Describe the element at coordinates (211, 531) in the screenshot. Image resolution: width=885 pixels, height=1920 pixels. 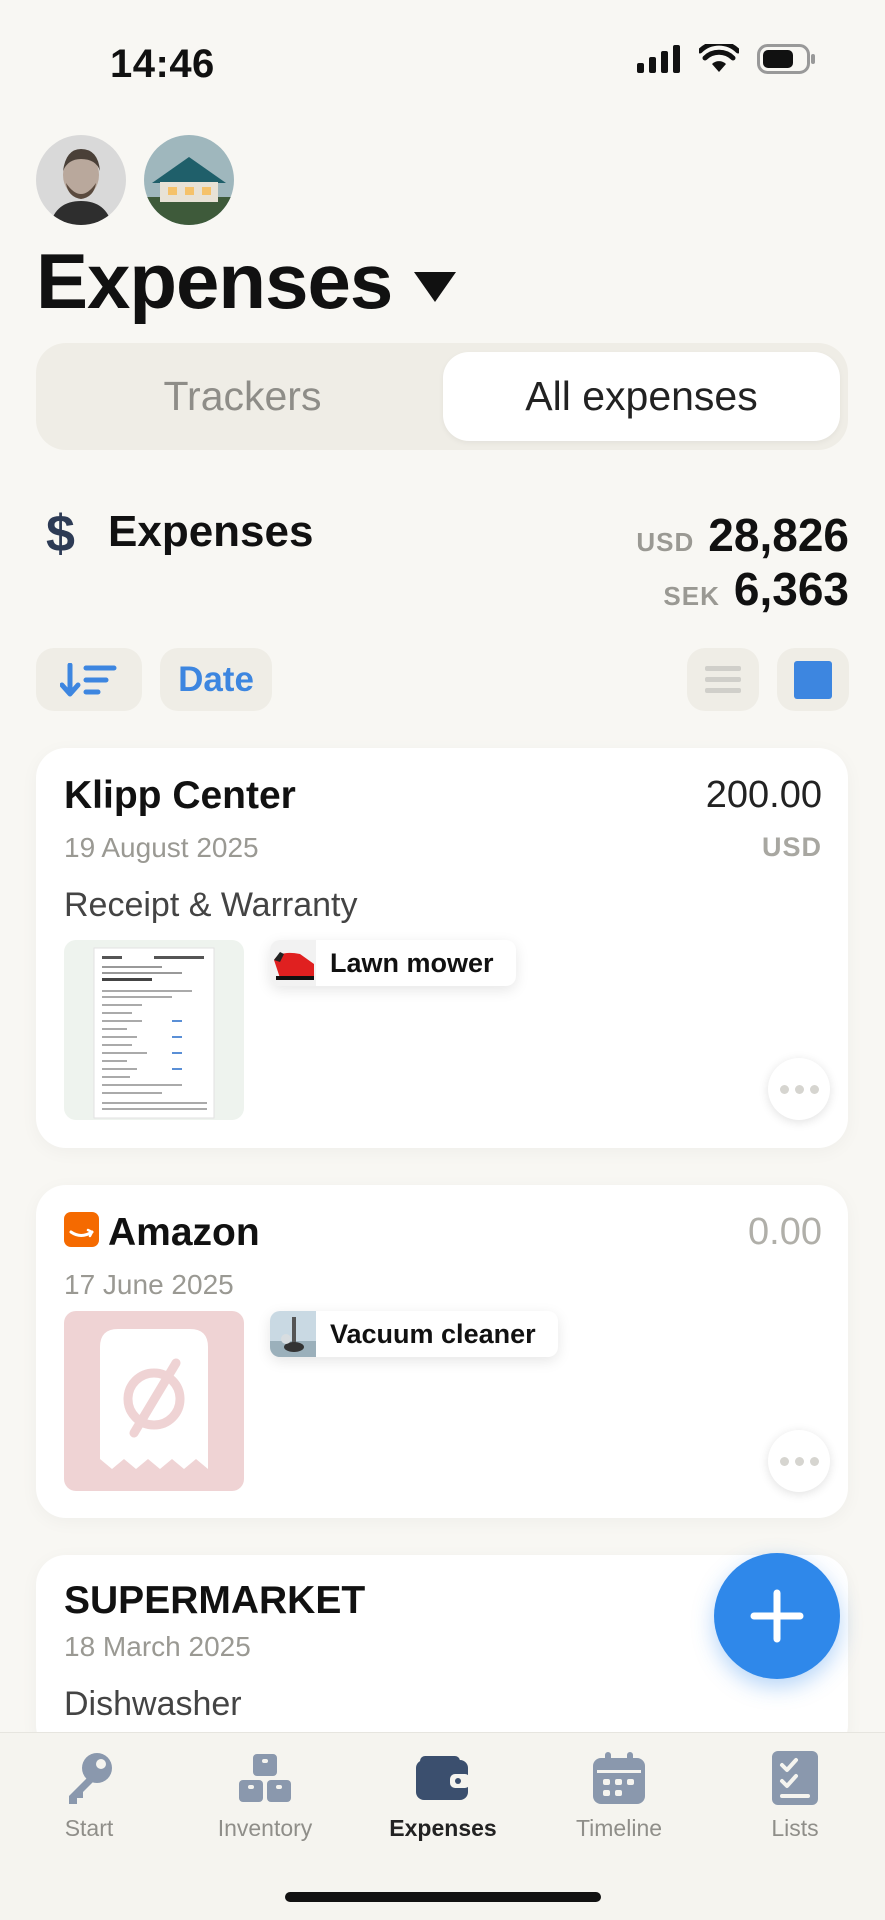
I see `summary-label: Expenses` at that location.